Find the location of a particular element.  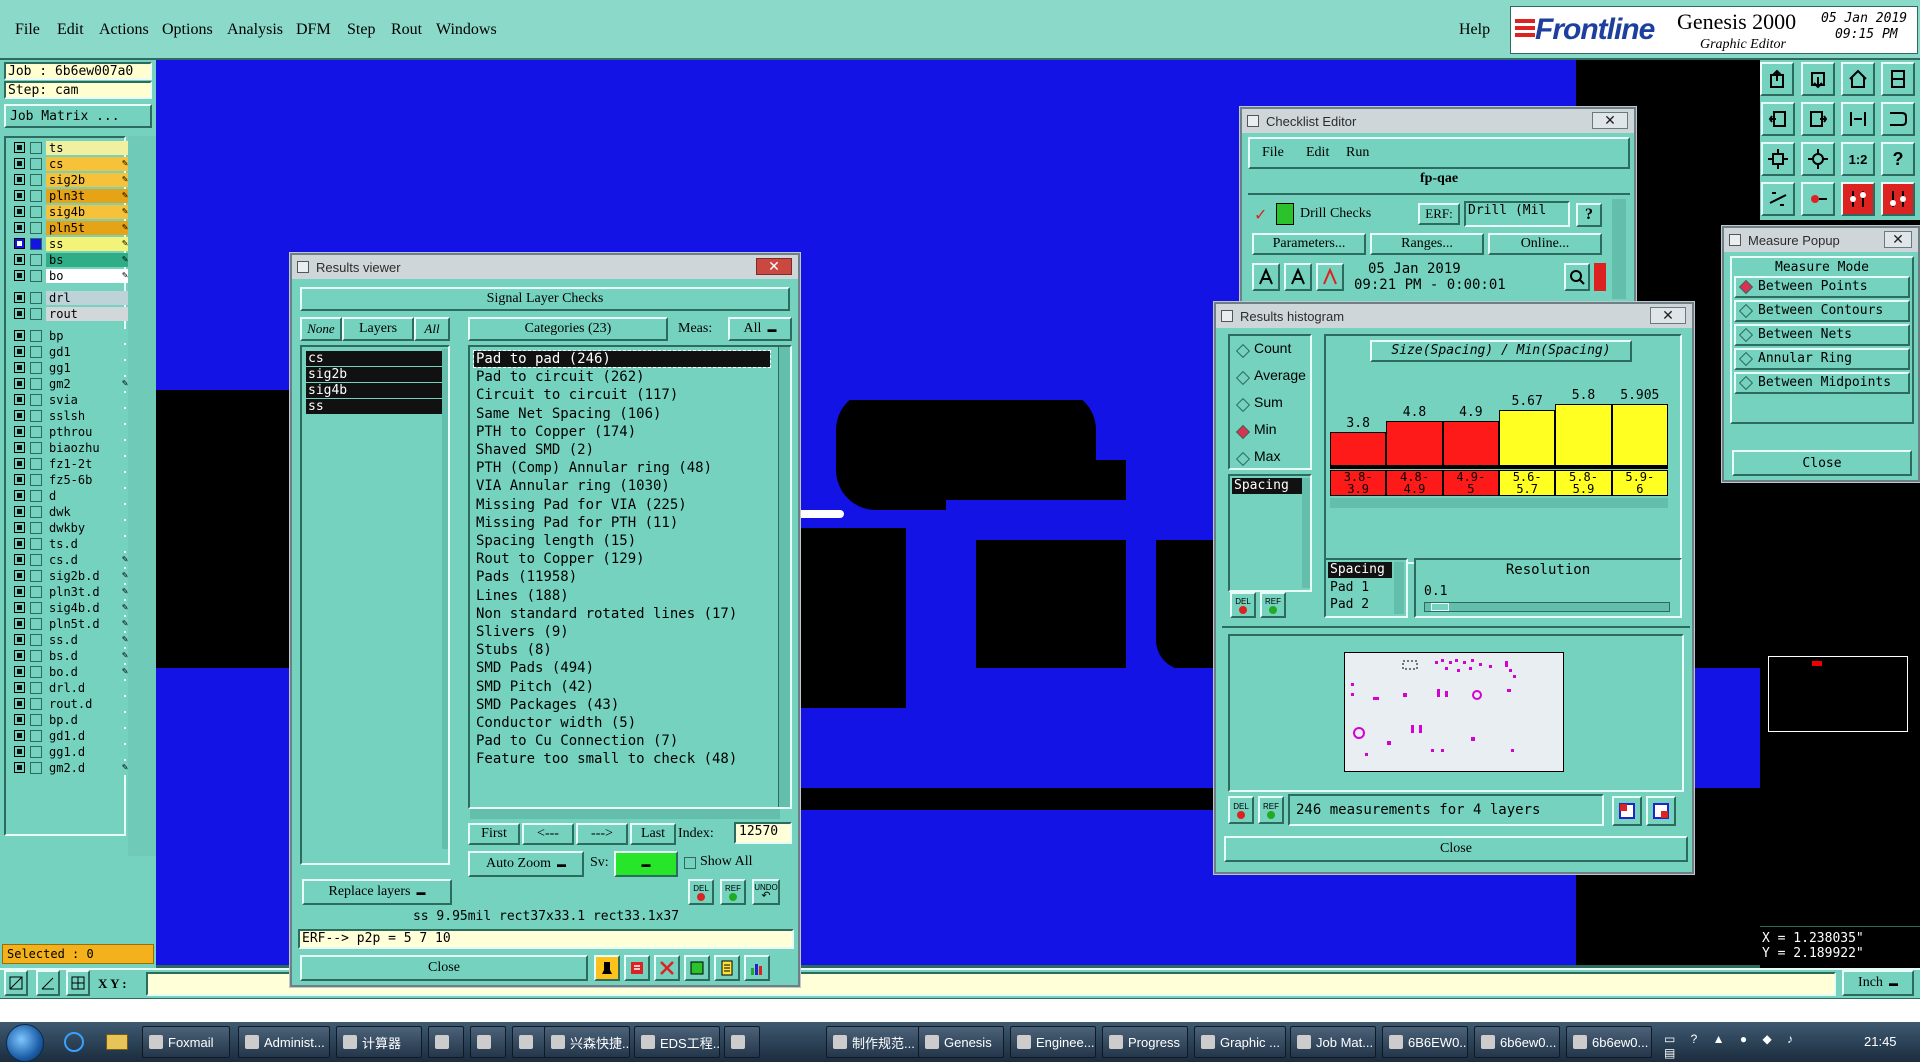

layer-row: pthrou is located at coordinates (70, 432).